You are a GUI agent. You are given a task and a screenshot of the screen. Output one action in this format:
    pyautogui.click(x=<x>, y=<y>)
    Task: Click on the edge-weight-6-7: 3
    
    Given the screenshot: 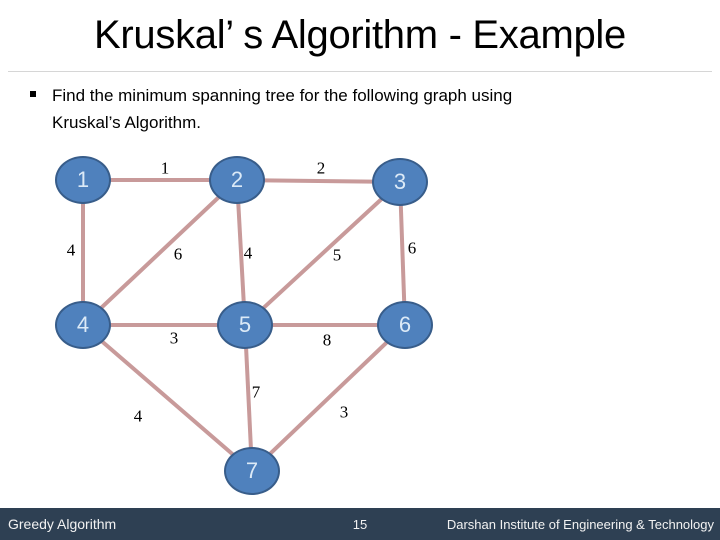 What is the action you would take?
    pyautogui.click(x=344, y=412)
    